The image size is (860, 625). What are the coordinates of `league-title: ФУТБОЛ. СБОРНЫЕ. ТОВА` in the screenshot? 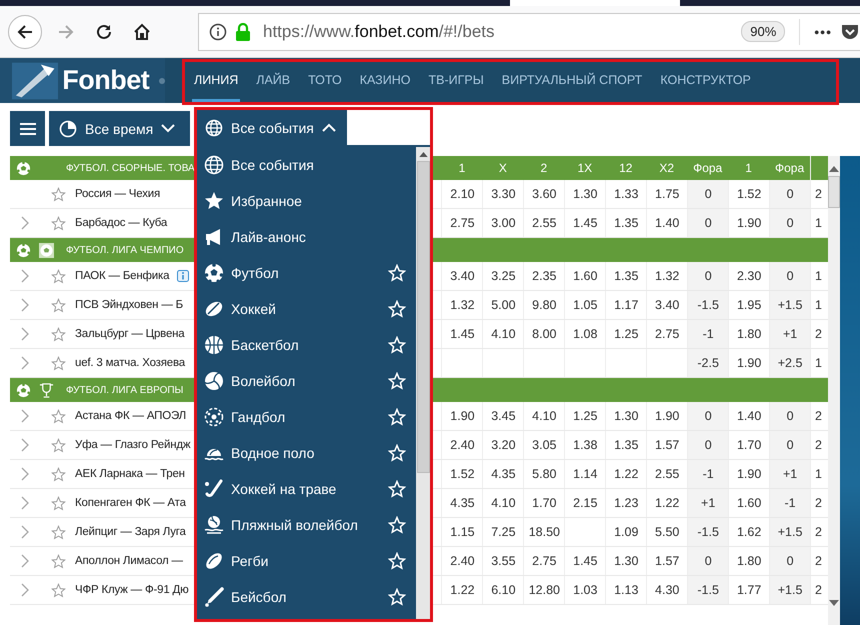 It's located at (130, 168).